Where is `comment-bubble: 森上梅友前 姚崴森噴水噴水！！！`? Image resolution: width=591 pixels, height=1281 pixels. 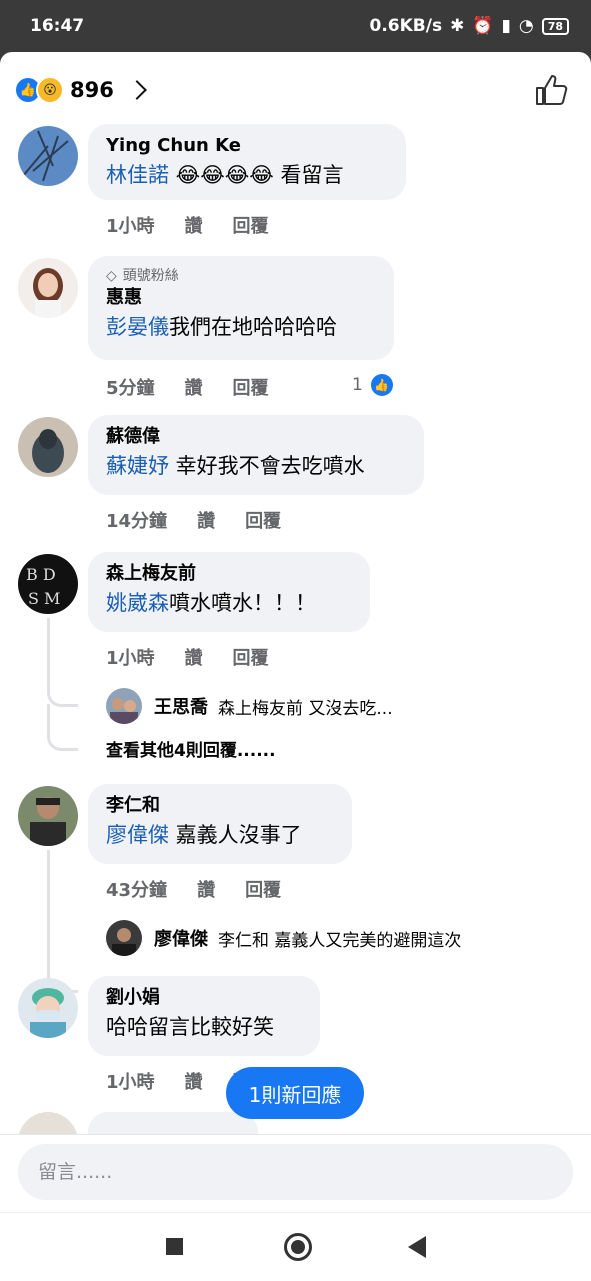 comment-bubble: 森上梅友前 姚崴森噴水噴水！！！ is located at coordinates (229, 592).